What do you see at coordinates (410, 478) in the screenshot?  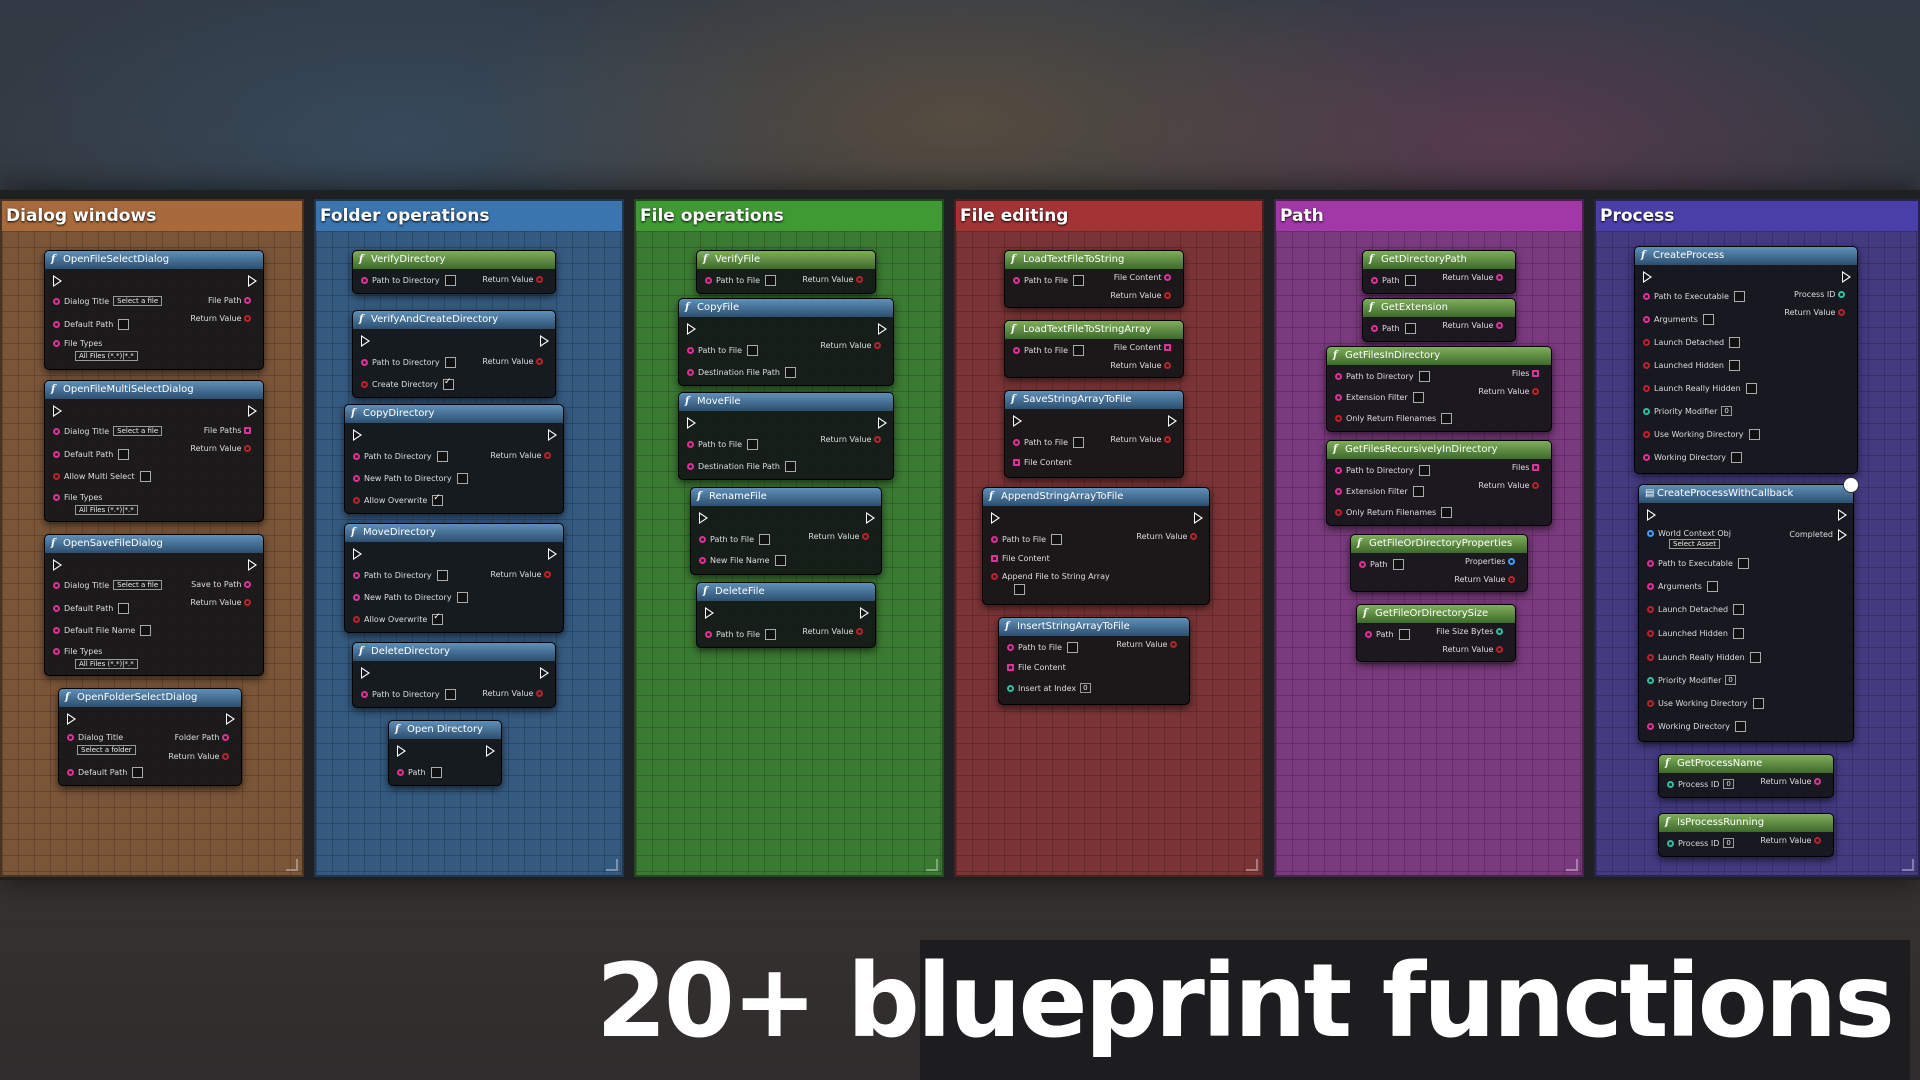 I see `pin-row: New Path to Directory` at bounding box center [410, 478].